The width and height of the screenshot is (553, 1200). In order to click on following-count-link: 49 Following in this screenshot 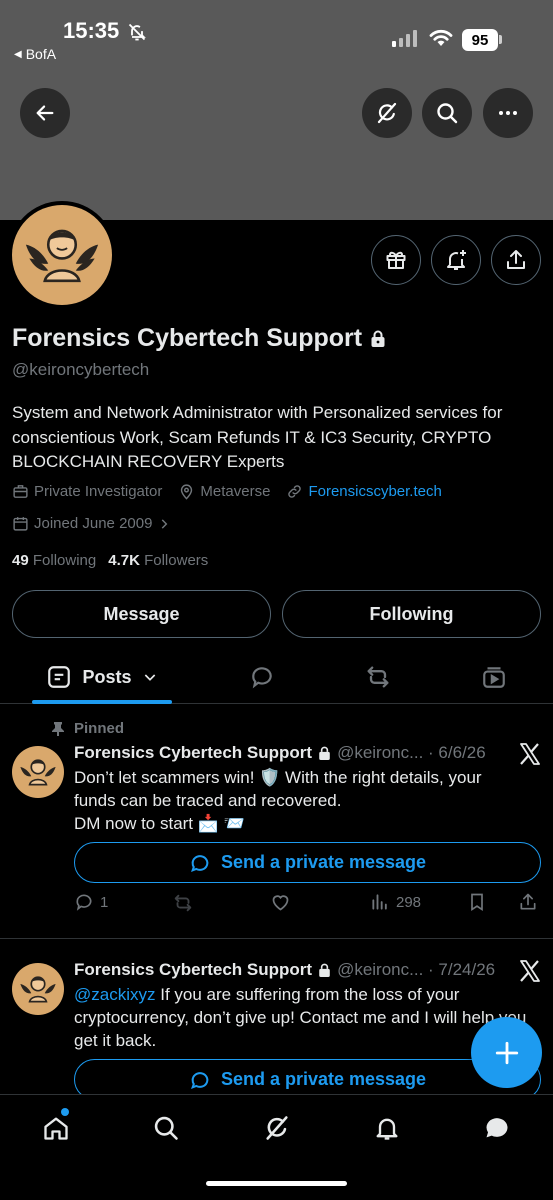, I will do `click(54, 560)`.